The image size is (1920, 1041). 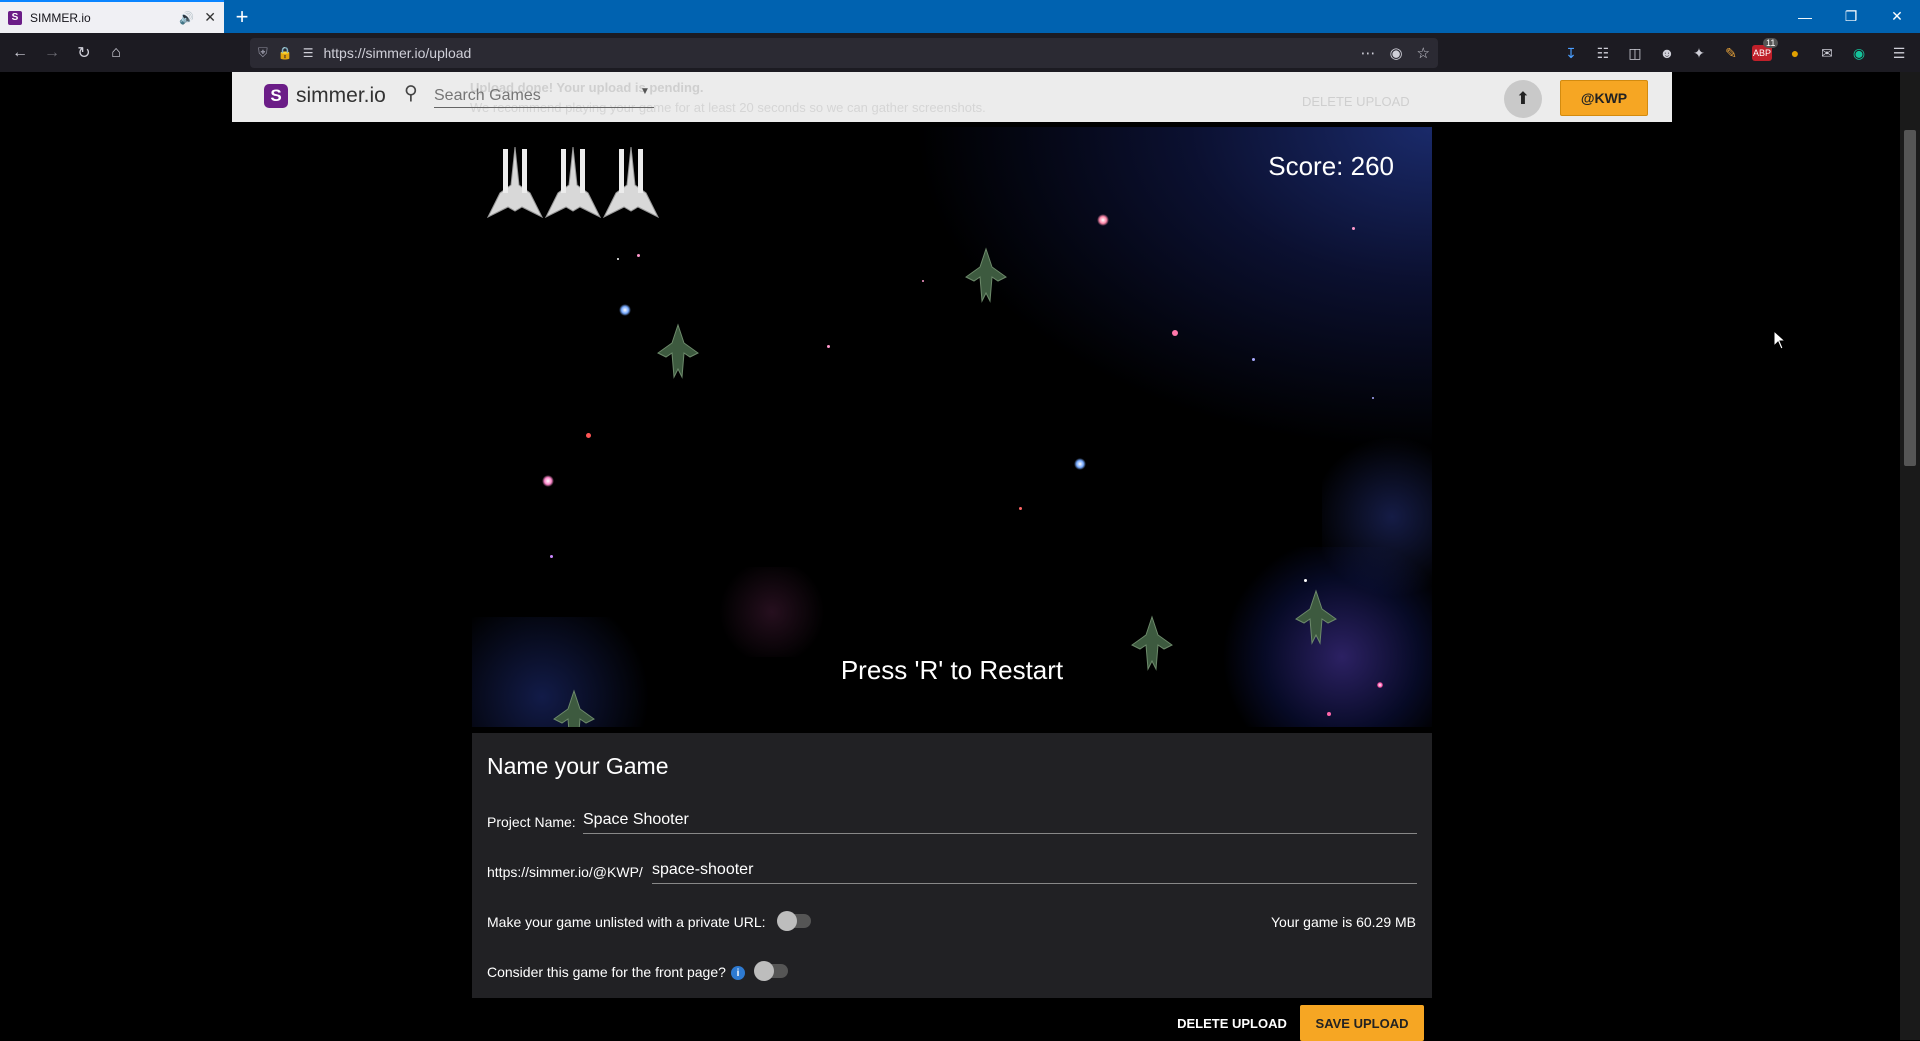 I want to click on url-bar: ⛨ 🔒 ☰ https://simmer.io/upload ⋯ ◉ ☆, so click(x=844, y=53).